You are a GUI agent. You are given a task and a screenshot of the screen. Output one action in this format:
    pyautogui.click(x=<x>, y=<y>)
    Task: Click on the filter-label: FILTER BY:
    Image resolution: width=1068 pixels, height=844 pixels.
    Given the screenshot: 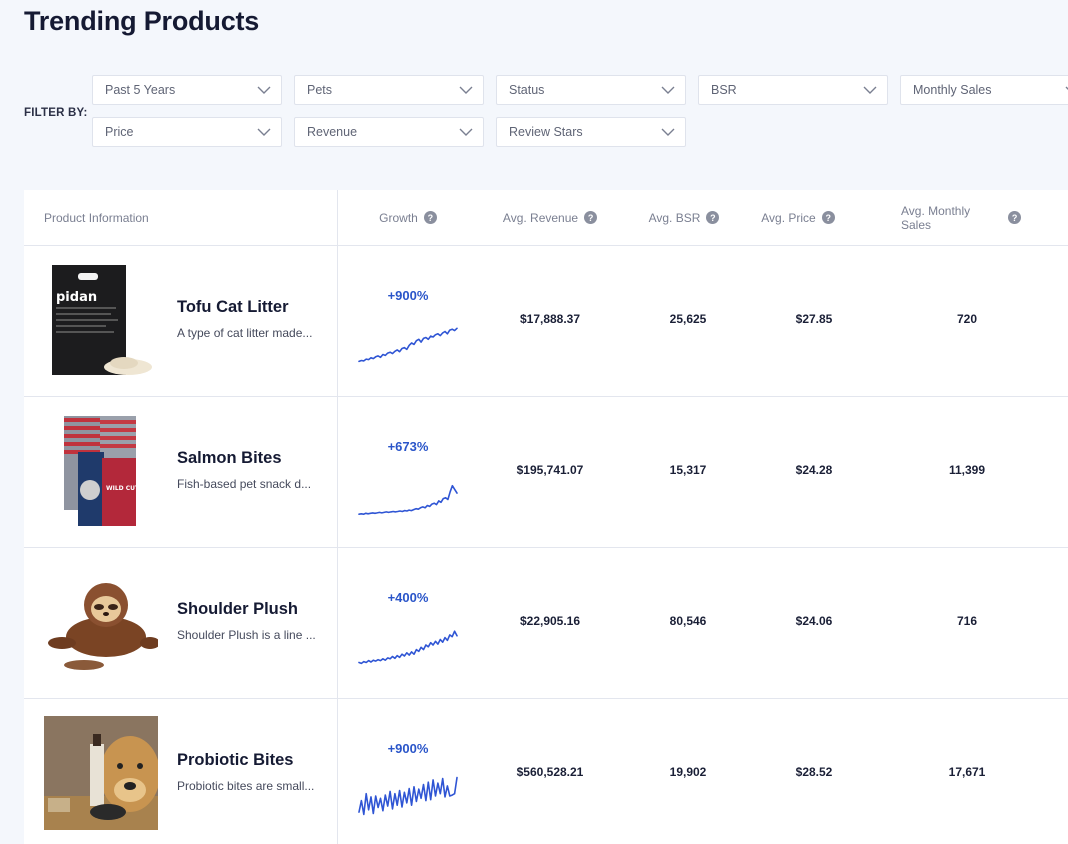 What is the action you would take?
    pyautogui.click(x=56, y=113)
    